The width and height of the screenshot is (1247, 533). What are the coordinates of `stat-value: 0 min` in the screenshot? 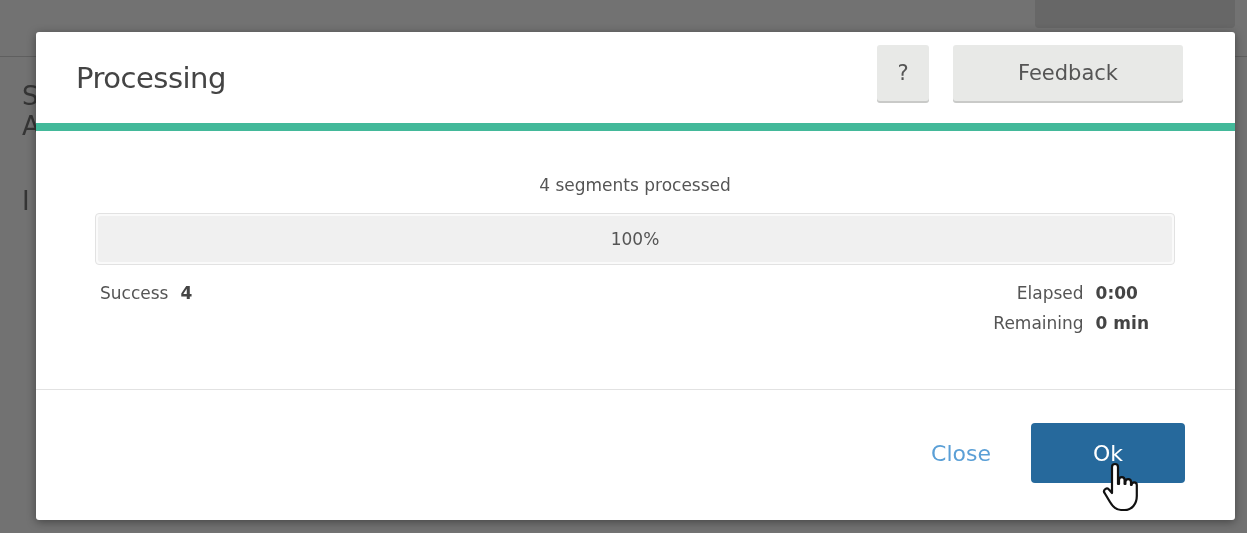 It's located at (1122, 323).